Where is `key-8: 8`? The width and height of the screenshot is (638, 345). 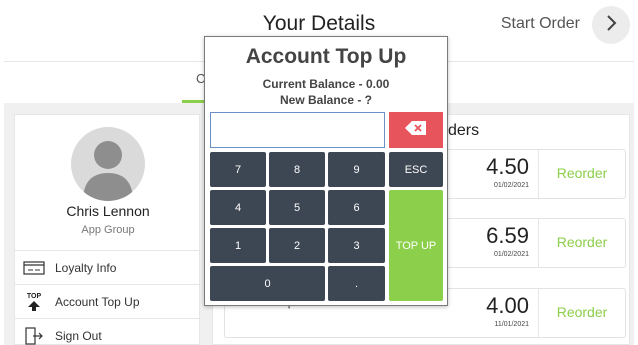 key-8: 8 is located at coordinates (297, 169).